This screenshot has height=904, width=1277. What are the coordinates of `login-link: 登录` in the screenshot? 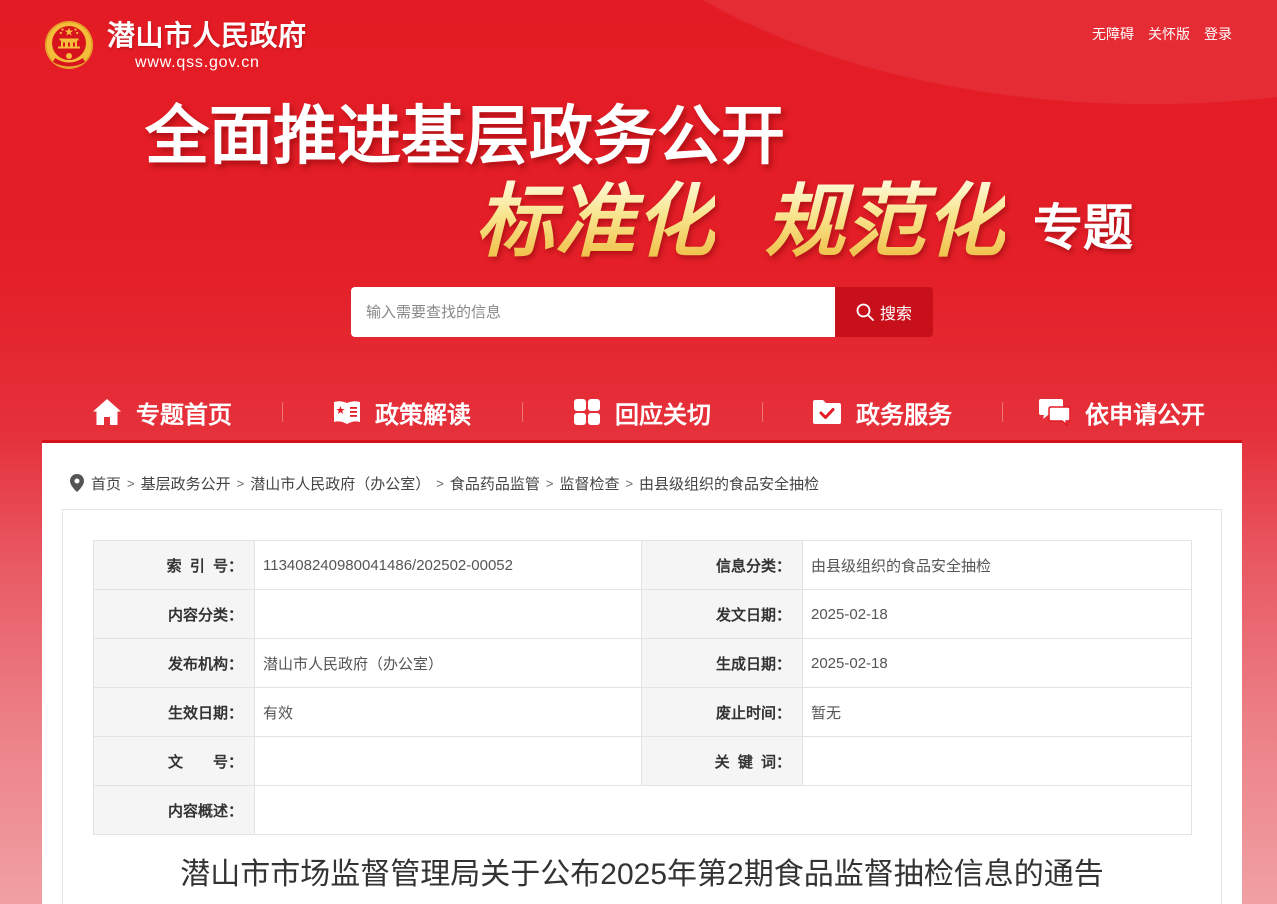 It's located at (1218, 34).